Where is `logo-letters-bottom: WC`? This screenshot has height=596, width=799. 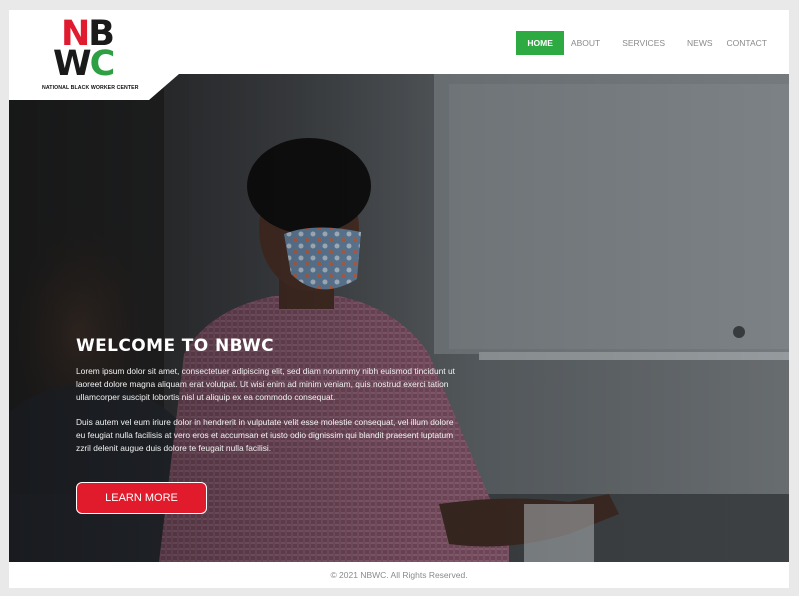
logo-letters-bottom: WC is located at coordinates (84, 64).